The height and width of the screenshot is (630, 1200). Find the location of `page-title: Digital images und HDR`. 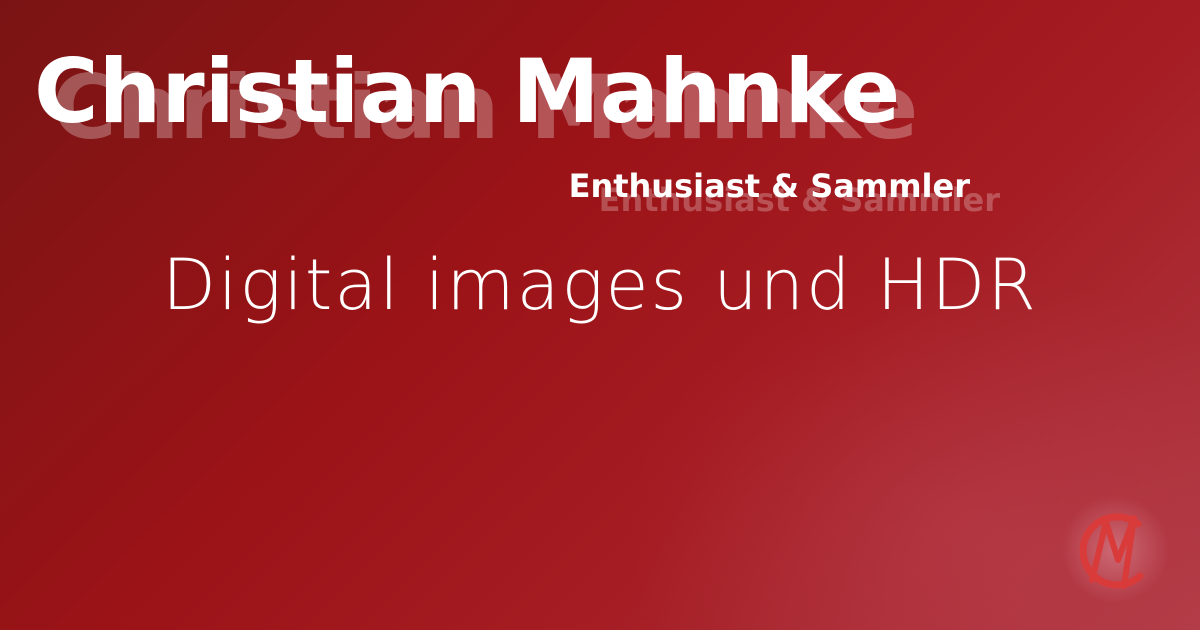

page-title: Digital images und HDR is located at coordinates (600, 285).